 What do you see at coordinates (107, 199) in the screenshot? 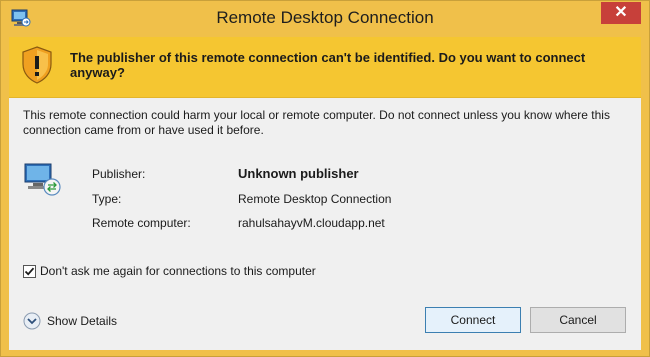
I see `type-label: Type:` at bounding box center [107, 199].